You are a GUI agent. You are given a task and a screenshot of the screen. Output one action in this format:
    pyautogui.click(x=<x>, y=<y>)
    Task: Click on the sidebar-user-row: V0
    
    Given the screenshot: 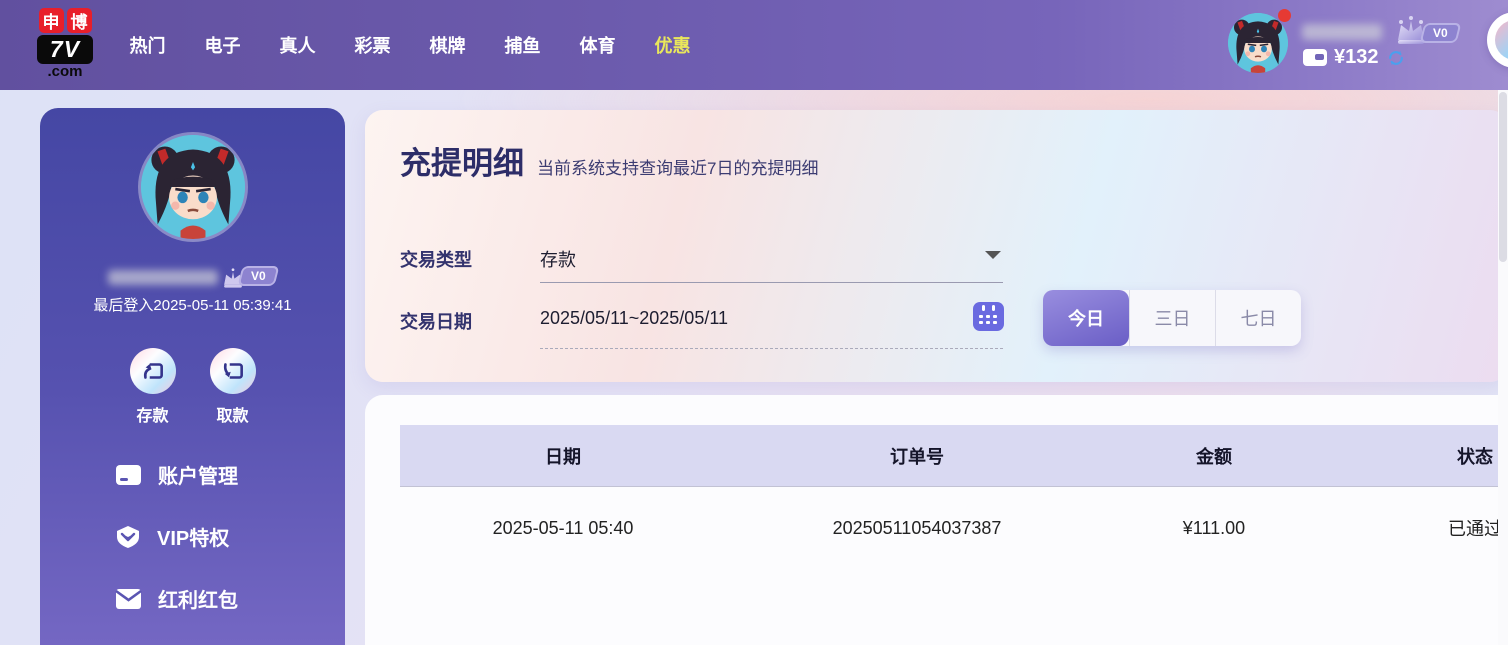 What is the action you would take?
    pyautogui.click(x=192, y=277)
    